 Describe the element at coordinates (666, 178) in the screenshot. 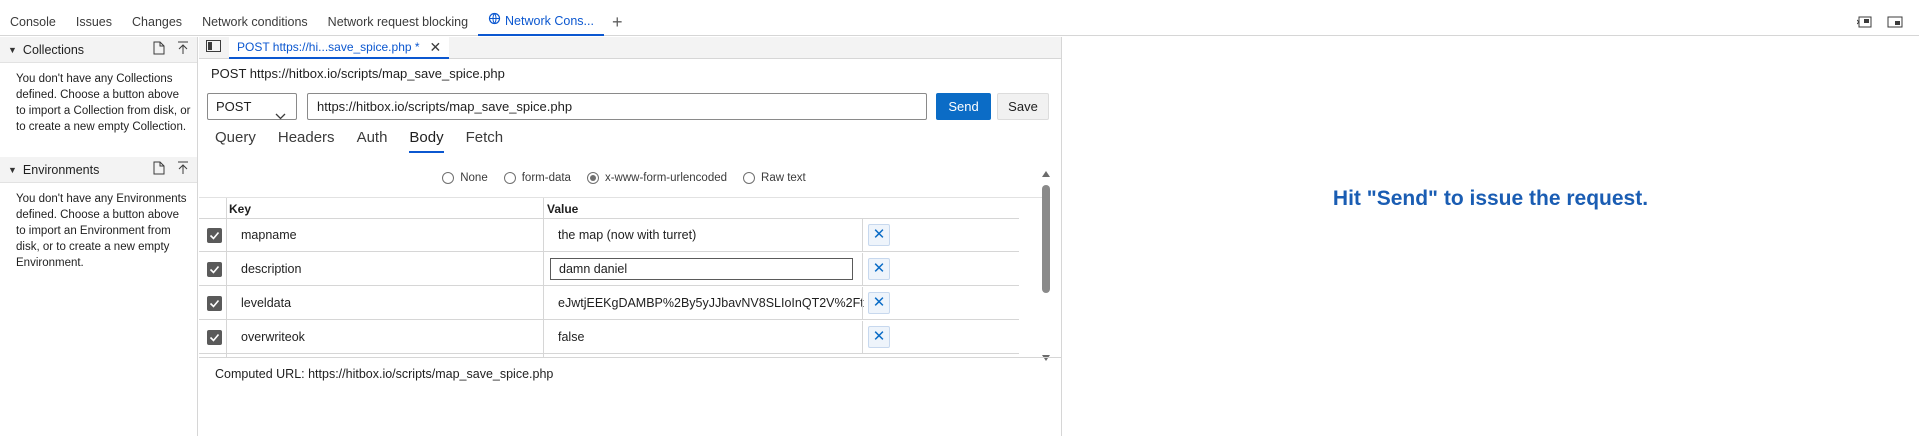

I see `radio-label: x-www-form-urlencoded` at that location.